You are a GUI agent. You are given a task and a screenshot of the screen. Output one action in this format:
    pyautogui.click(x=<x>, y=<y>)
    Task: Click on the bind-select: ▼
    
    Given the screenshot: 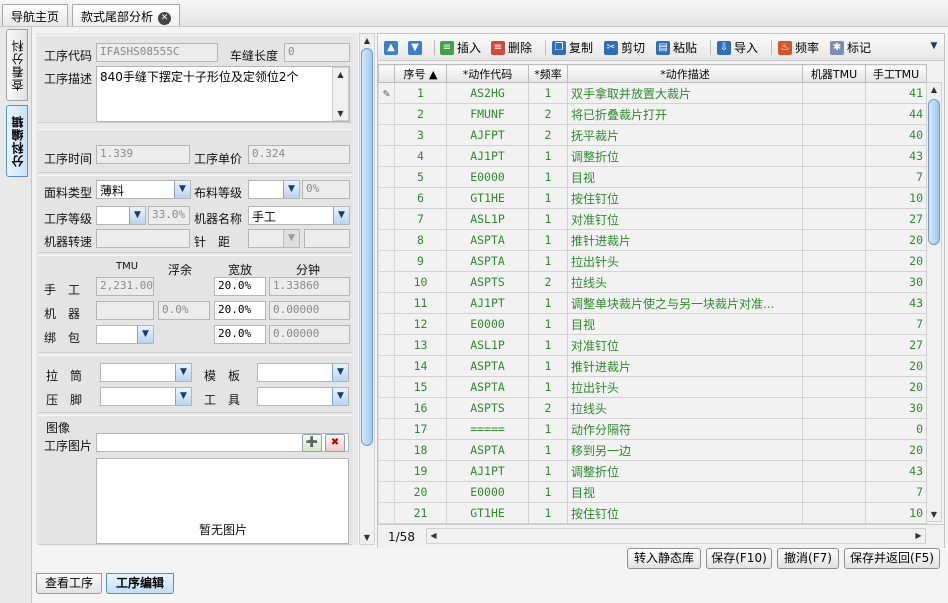 What is the action you would take?
    pyautogui.click(x=125, y=334)
    